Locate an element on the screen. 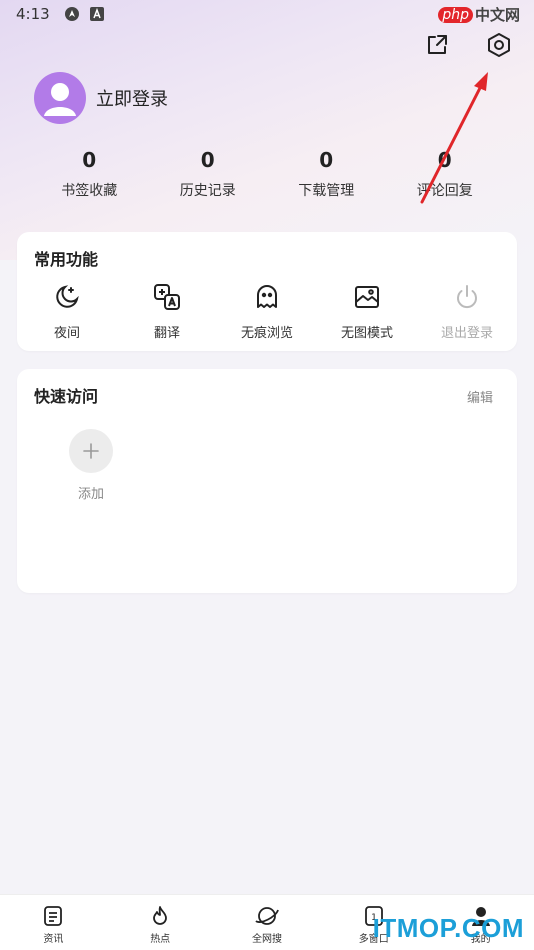 The width and height of the screenshot is (534, 950). no-image-mode-button: 无图模式 is located at coordinates (367, 311).